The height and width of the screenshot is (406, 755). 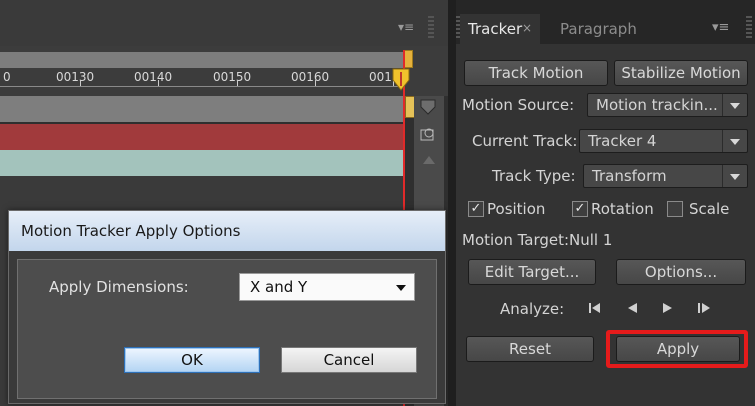 What do you see at coordinates (629, 176) in the screenshot?
I see `track-type-value: Transform` at bounding box center [629, 176].